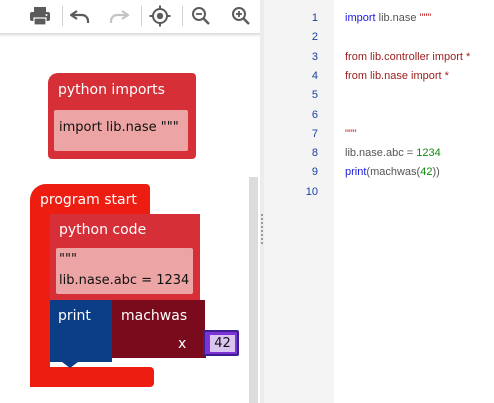  Describe the element at coordinates (111, 90) in the screenshot. I see `python-imports-title: python imports` at that location.